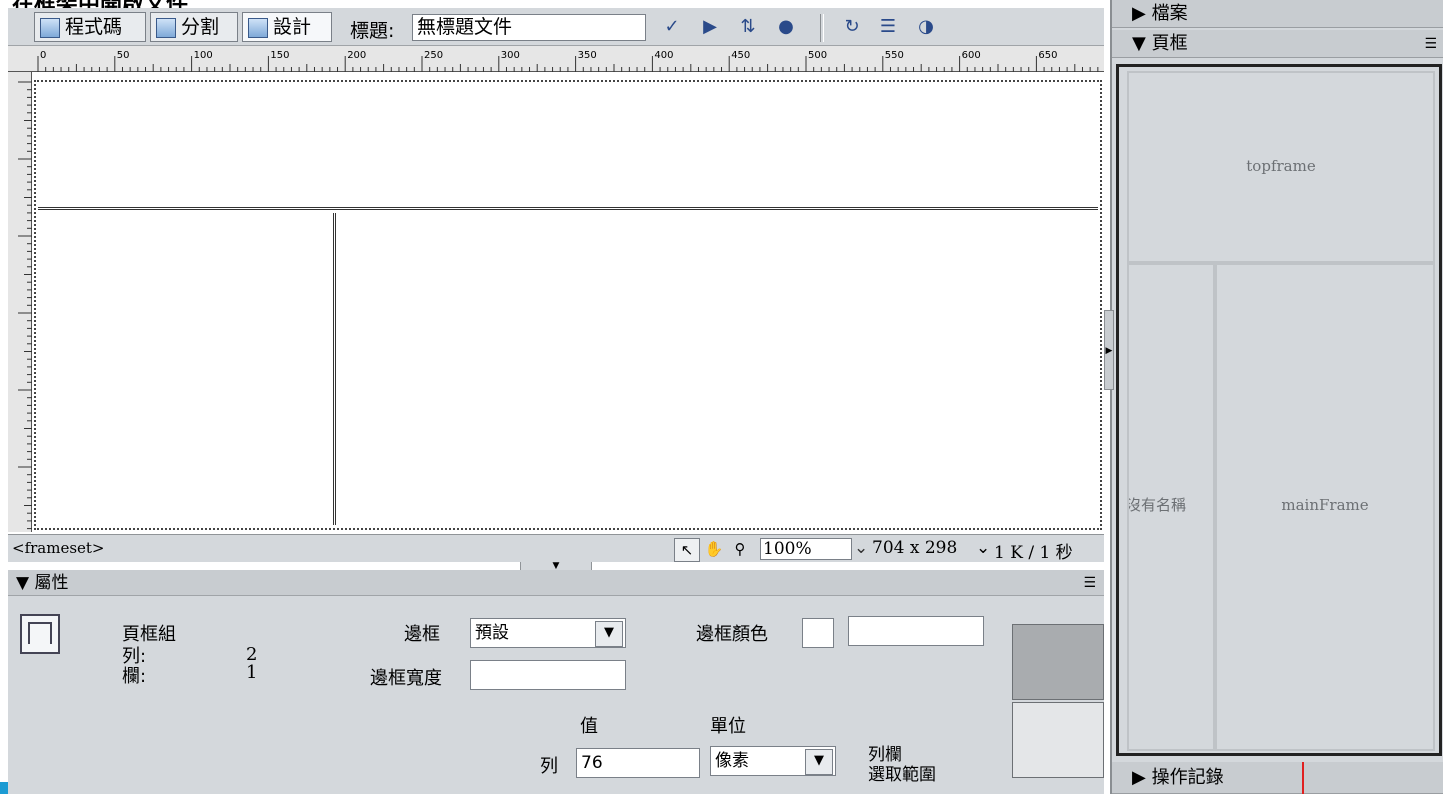 This screenshot has height=794, width=1443. Describe the element at coordinates (748, 27) in the screenshot. I see `file-management-icon: ⇅` at that location.